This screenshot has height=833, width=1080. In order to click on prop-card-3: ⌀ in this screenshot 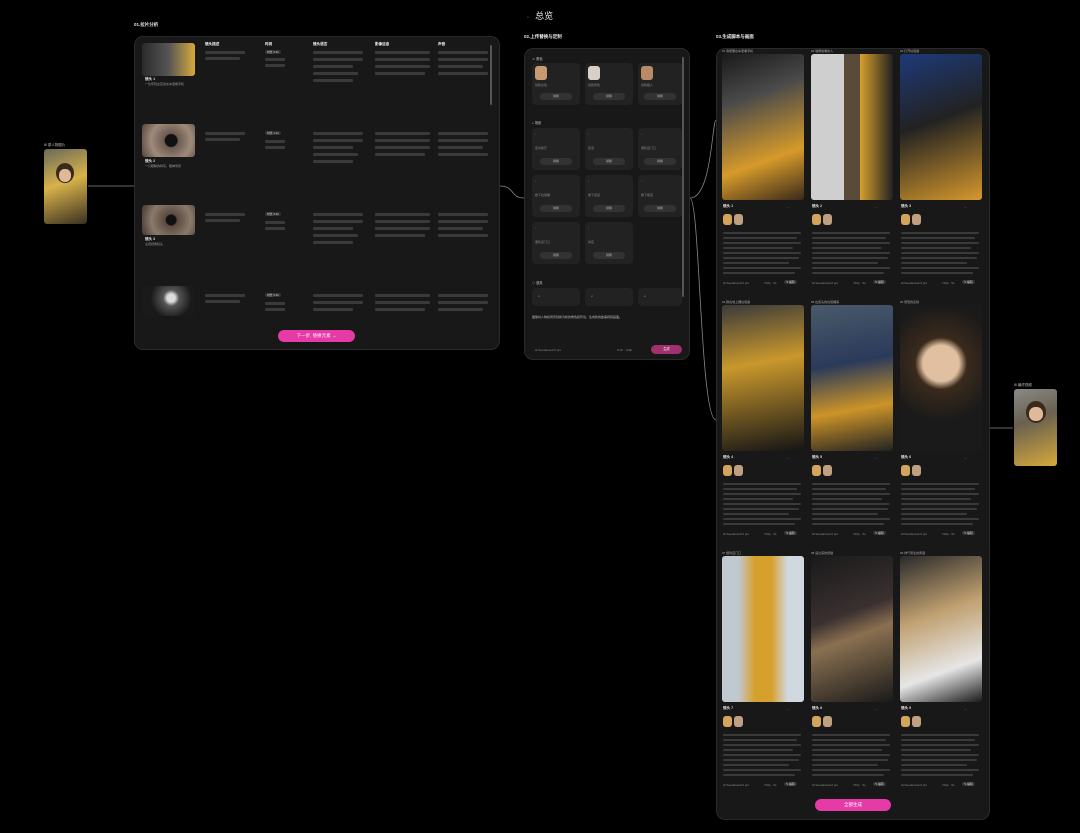, I will do `click(660, 297)`.